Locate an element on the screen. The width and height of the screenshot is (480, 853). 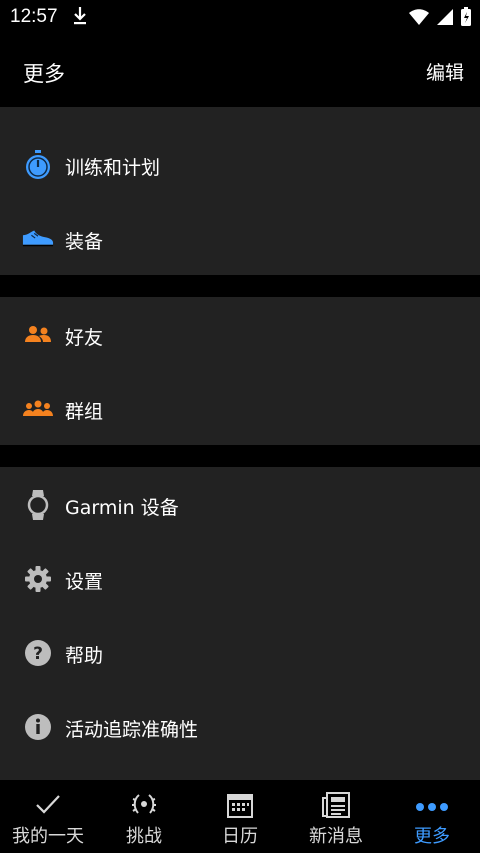
menu-item-label: 群组 is located at coordinates (84, 412).